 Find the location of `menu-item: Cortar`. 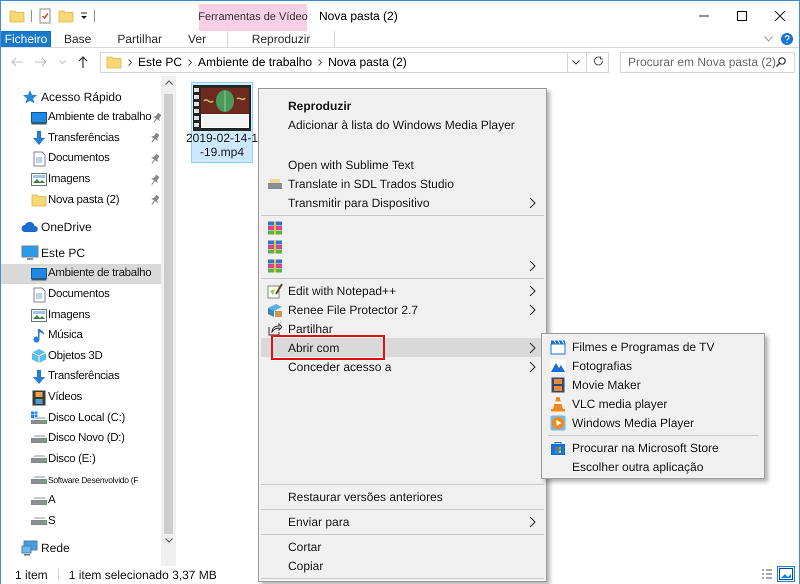

menu-item: Cortar is located at coordinates (402, 546).